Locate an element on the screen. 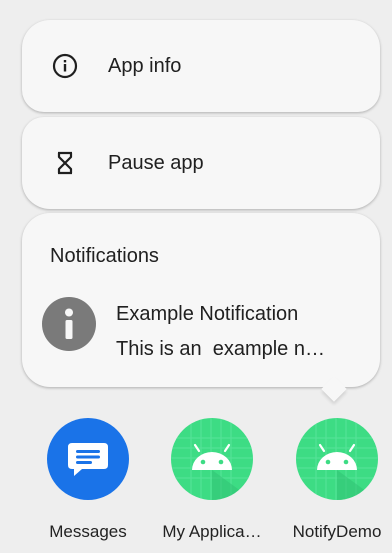  app-notifydemo: NotifyDemo is located at coordinates (334, 480).